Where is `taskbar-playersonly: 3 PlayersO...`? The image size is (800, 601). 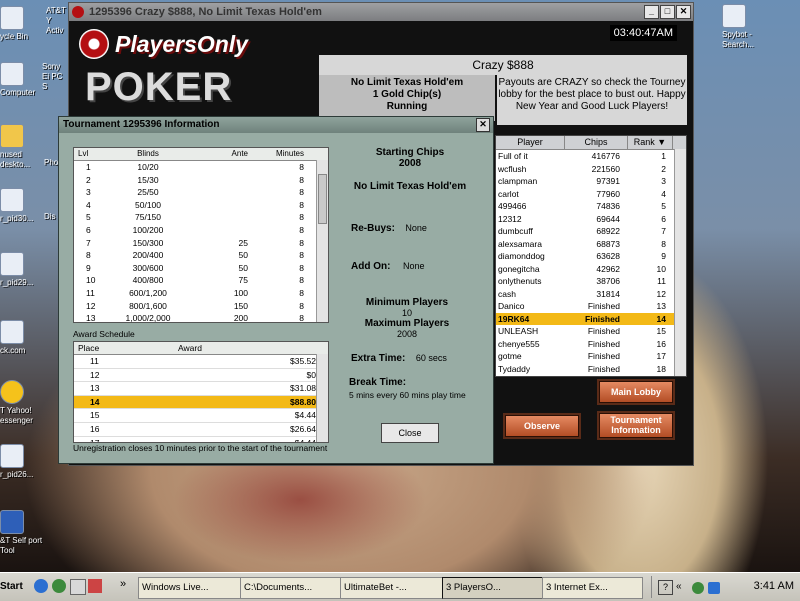 taskbar-playersonly: 3 PlayersO... is located at coordinates (492, 588).